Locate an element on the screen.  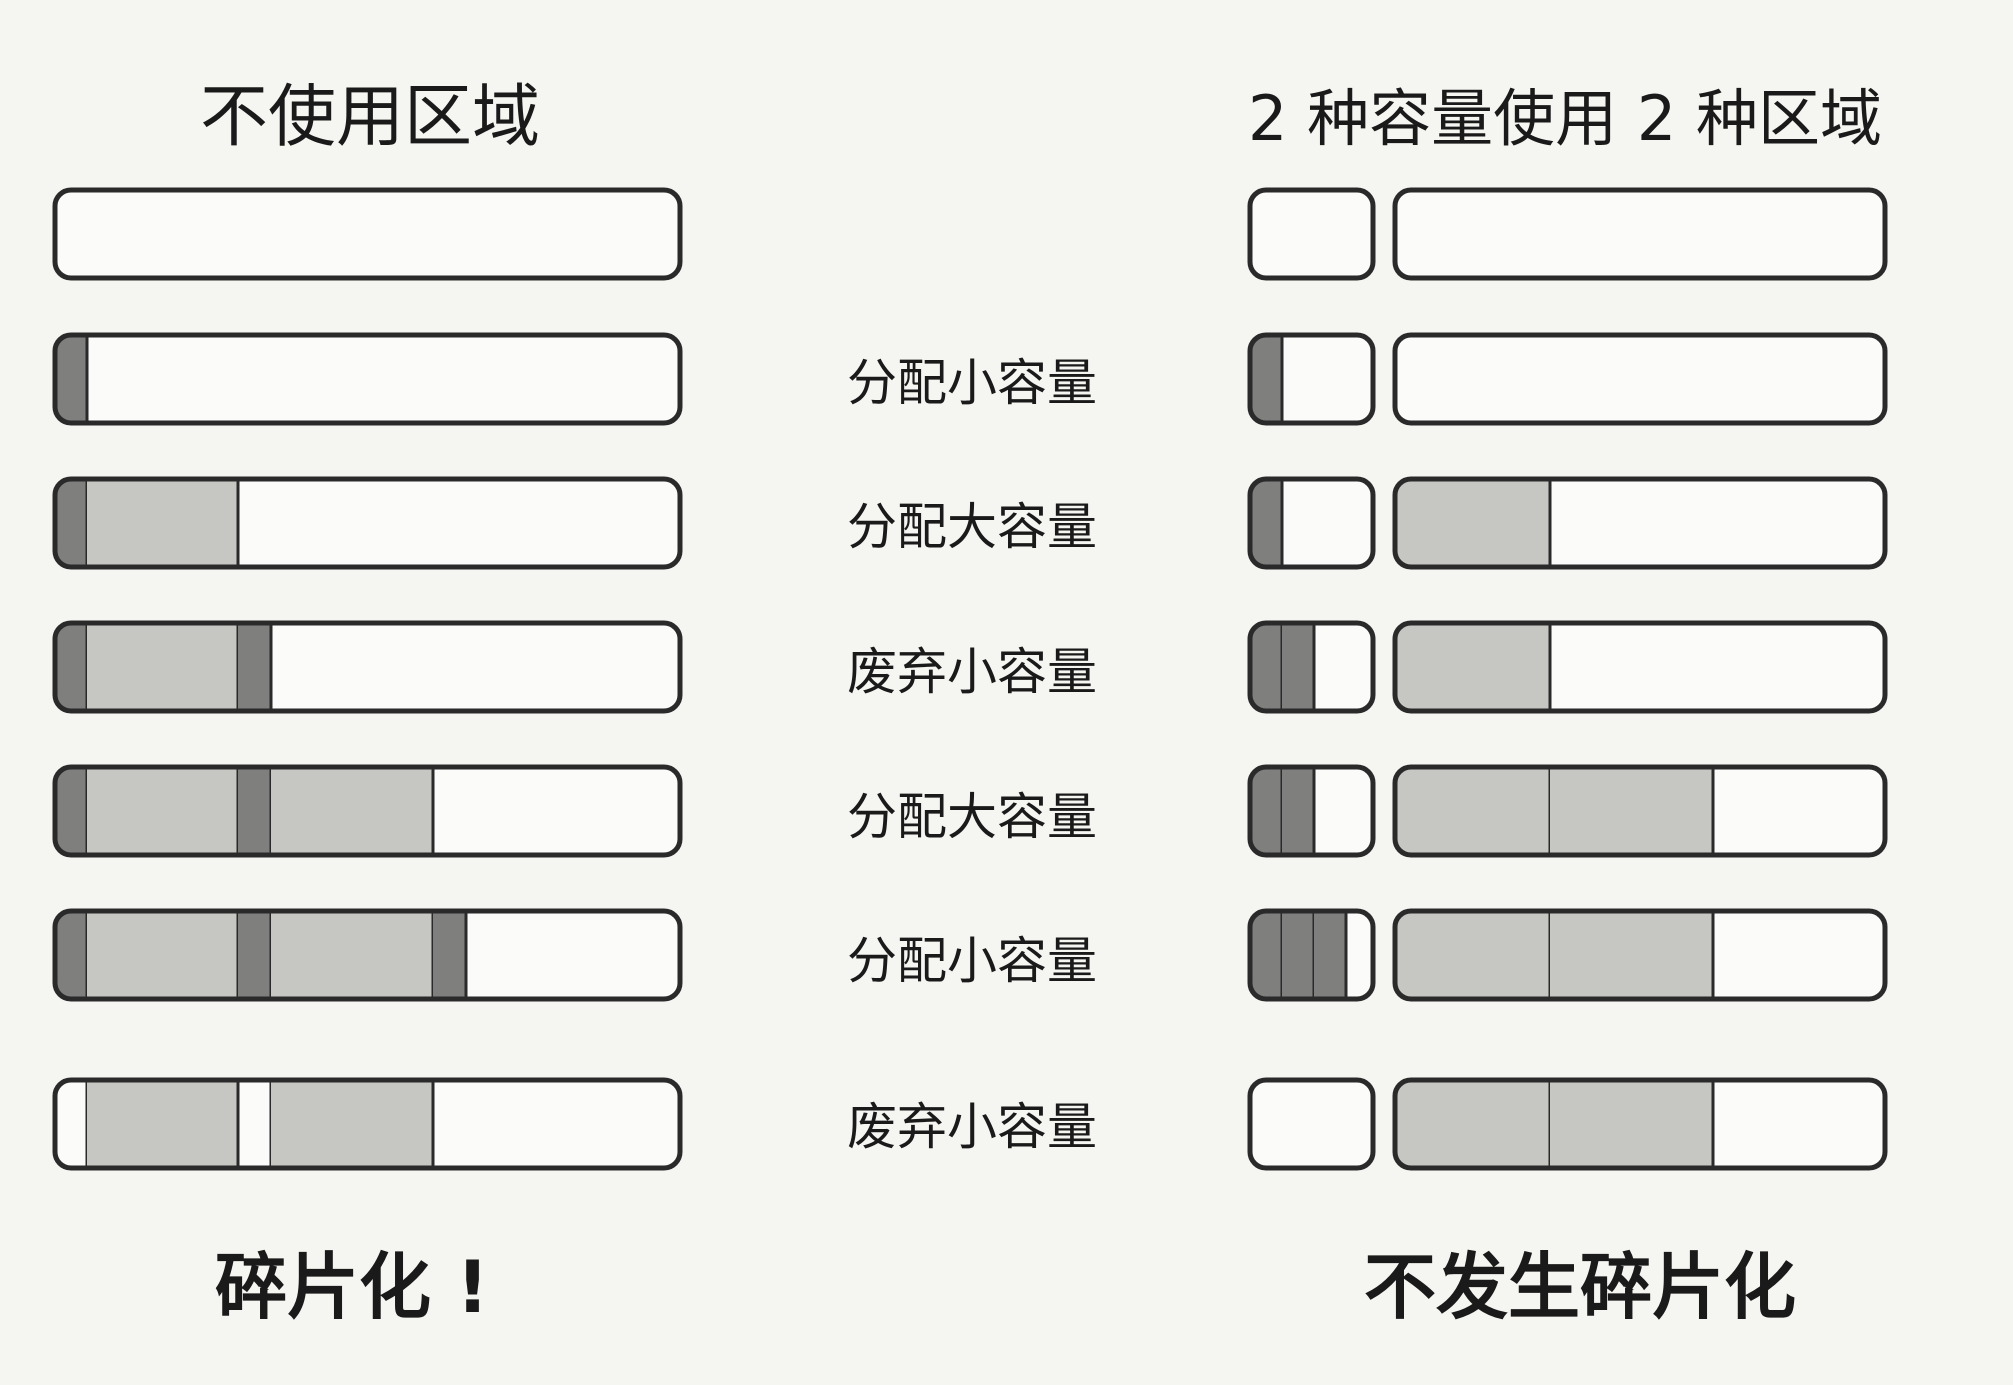
left-result-label: 碎片化 ! is located at coordinates (352, 1287).